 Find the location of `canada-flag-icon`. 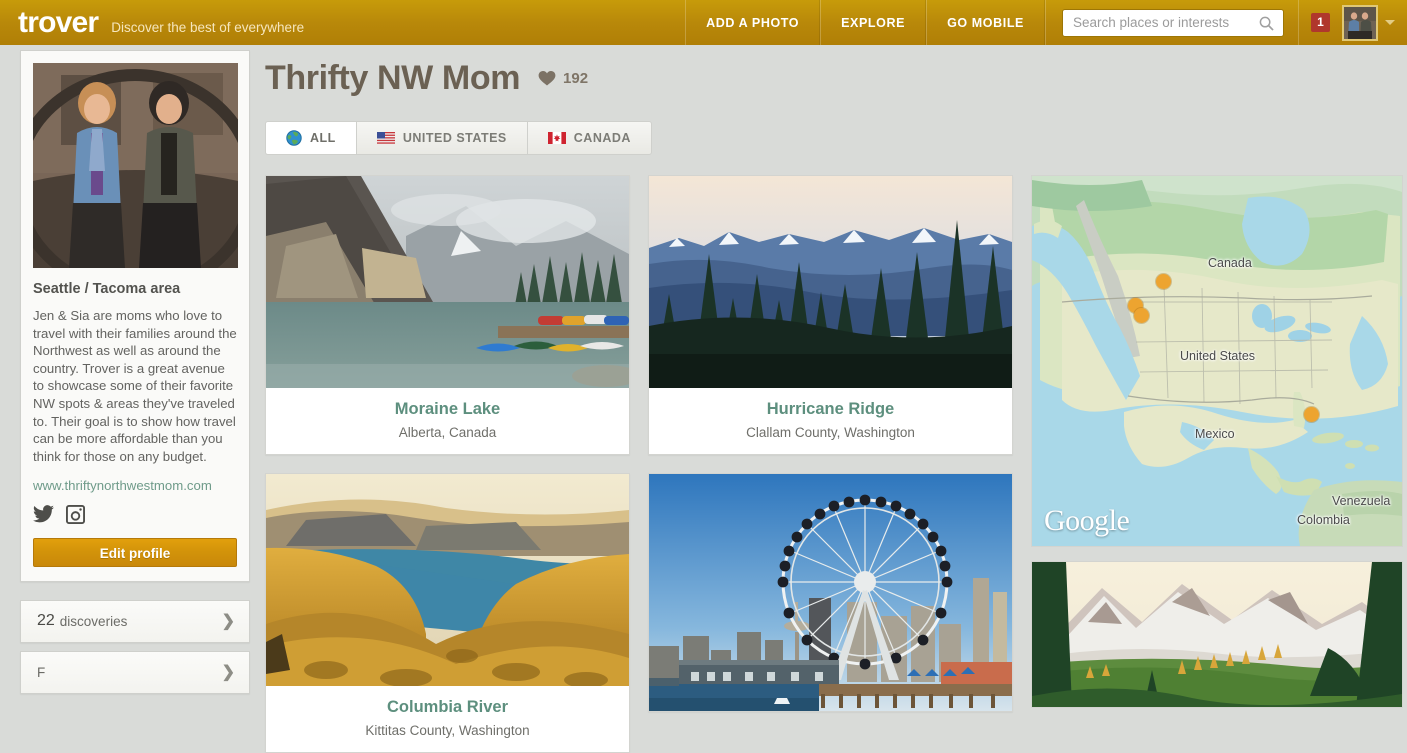

canada-flag-icon is located at coordinates (556, 138).